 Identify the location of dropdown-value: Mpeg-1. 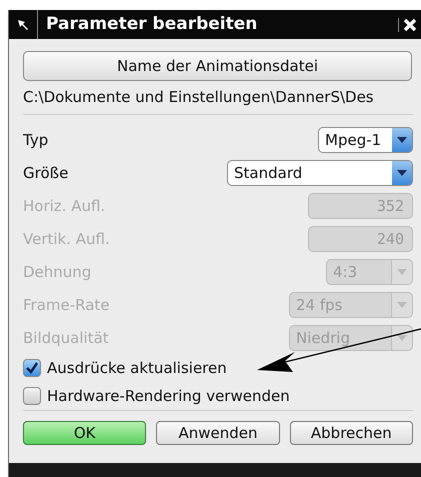
(353, 139).